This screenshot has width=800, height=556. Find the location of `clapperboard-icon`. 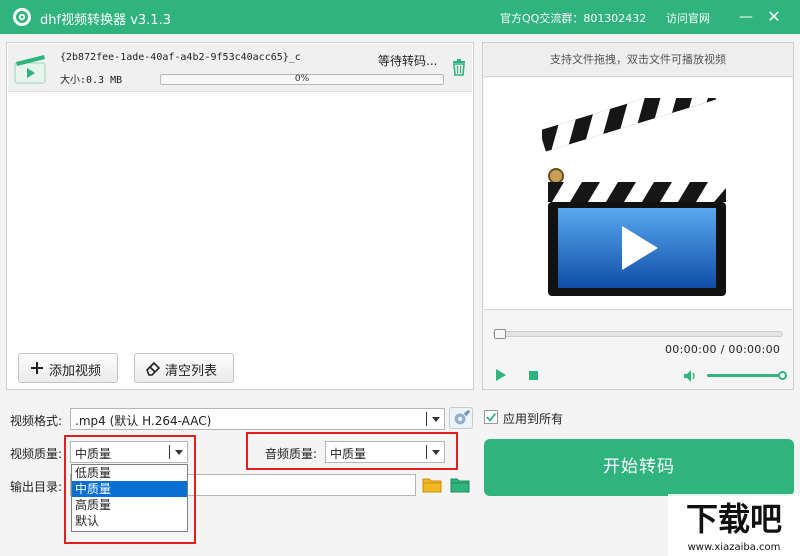

clapperboard-icon is located at coordinates (634, 197).